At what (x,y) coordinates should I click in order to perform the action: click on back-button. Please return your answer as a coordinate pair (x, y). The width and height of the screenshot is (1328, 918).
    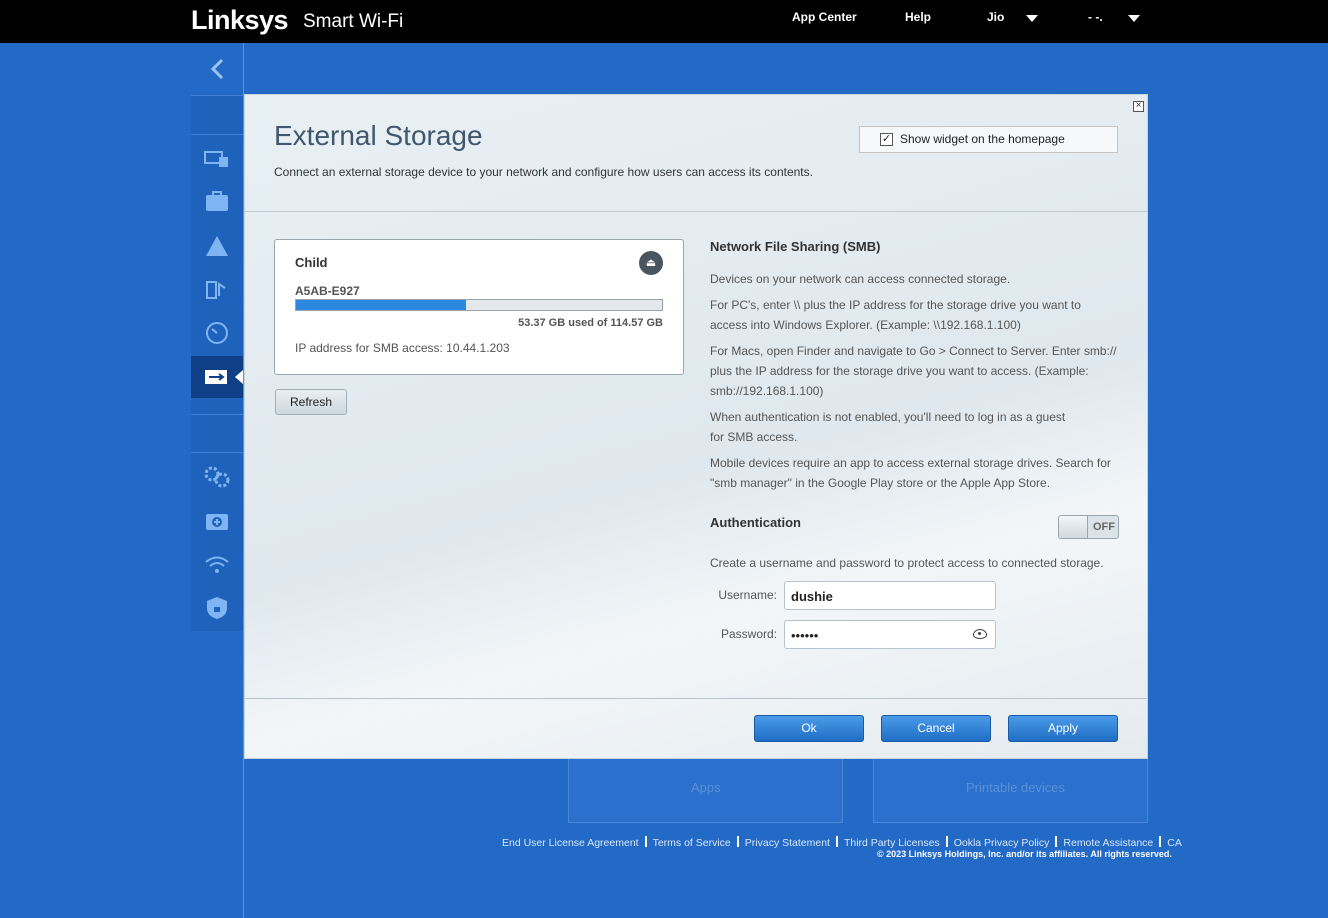
    Looking at the image, I should click on (217, 69).